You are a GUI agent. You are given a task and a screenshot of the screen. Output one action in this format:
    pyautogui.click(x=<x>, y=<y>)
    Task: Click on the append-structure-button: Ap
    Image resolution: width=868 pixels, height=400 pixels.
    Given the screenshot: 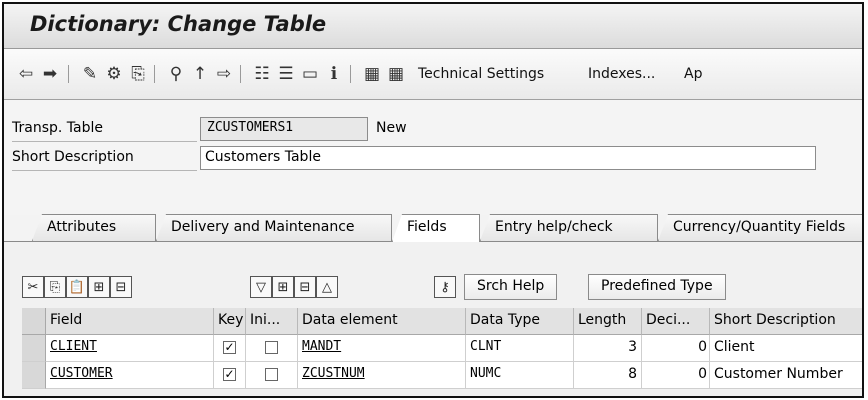 What is the action you would take?
    pyautogui.click(x=693, y=74)
    